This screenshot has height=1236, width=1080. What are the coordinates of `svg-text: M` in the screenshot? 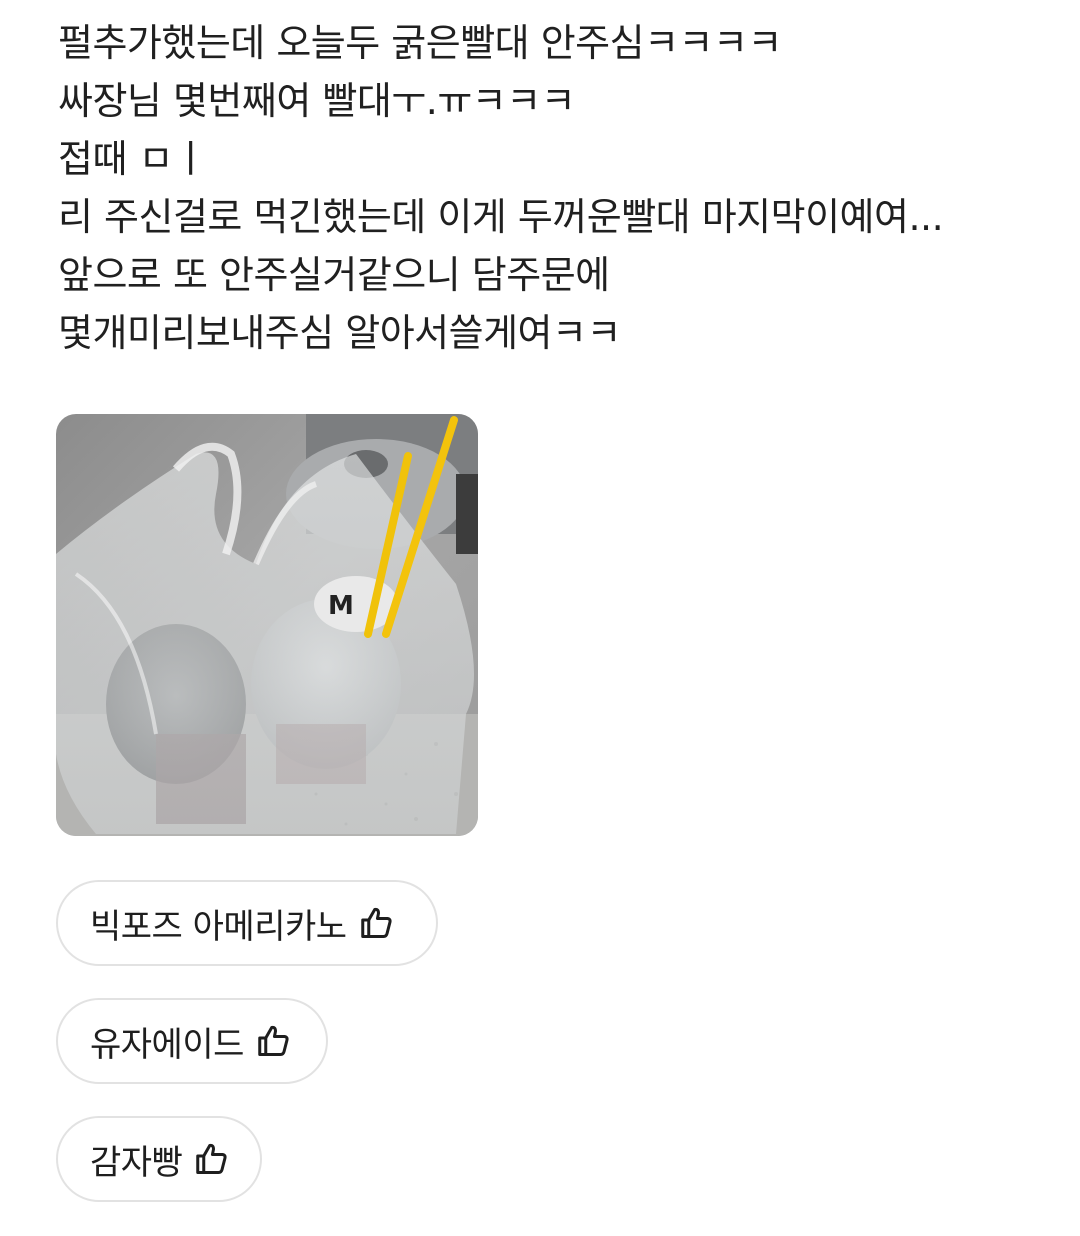 It's located at (341, 606).